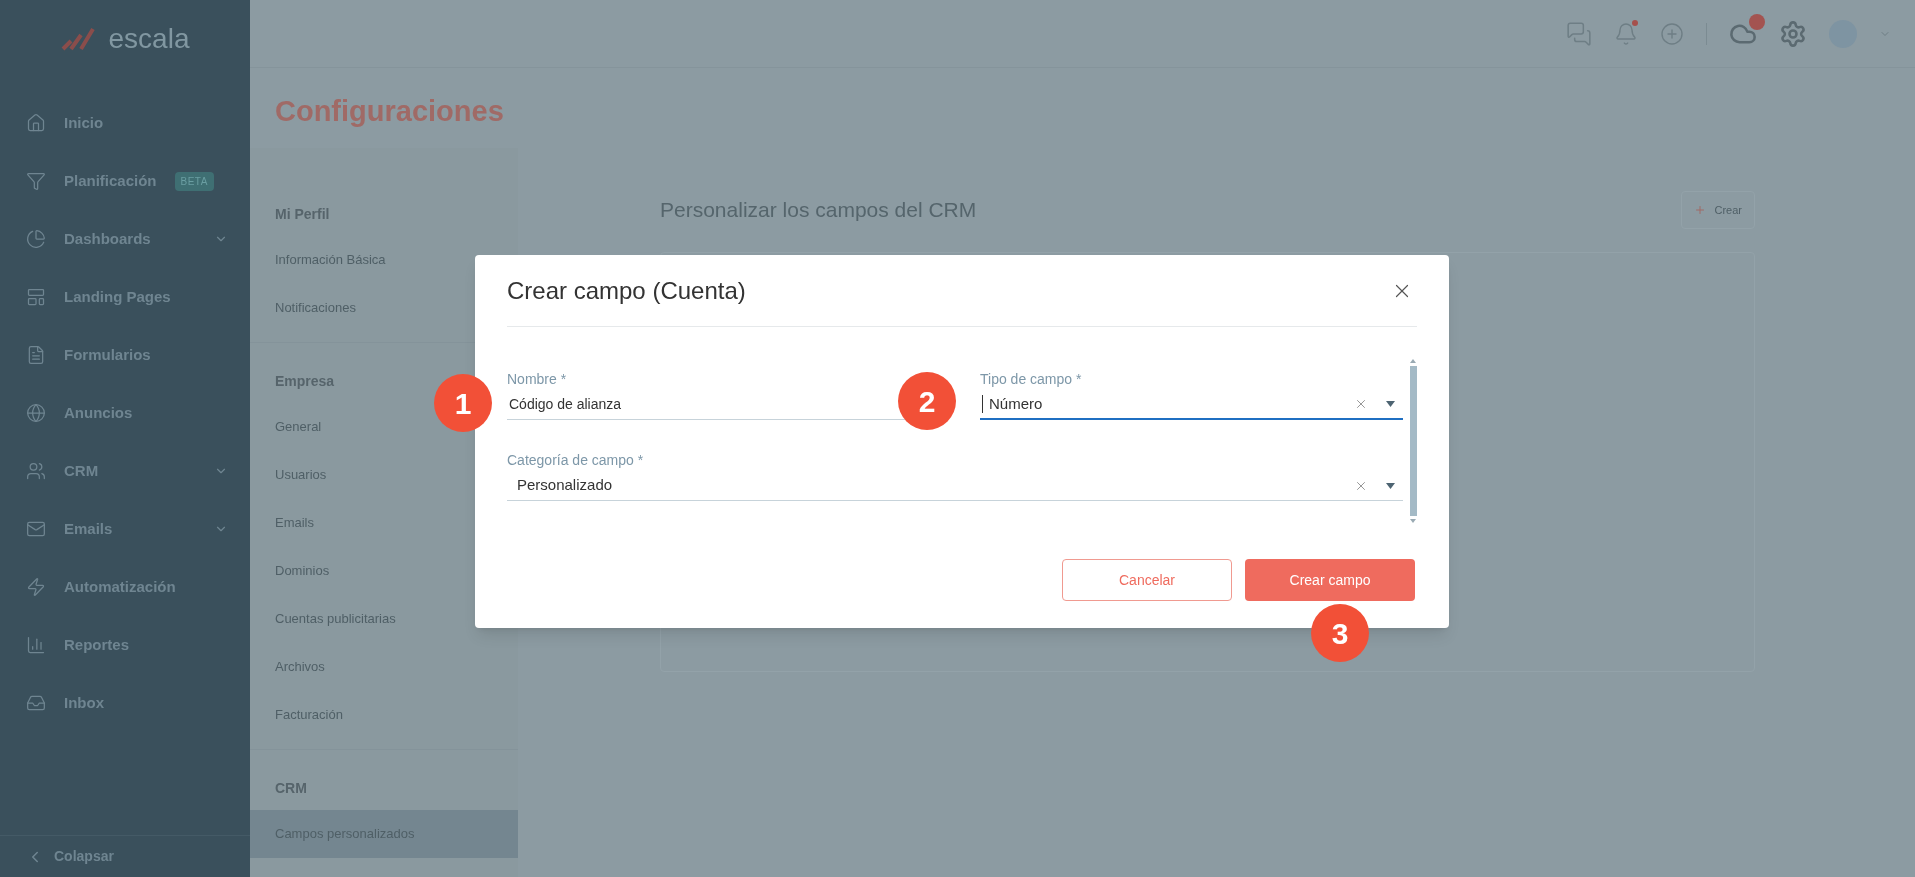 The width and height of the screenshot is (1915, 877). Describe the element at coordinates (149, 39) in the screenshot. I see `logo-text: escala` at that location.